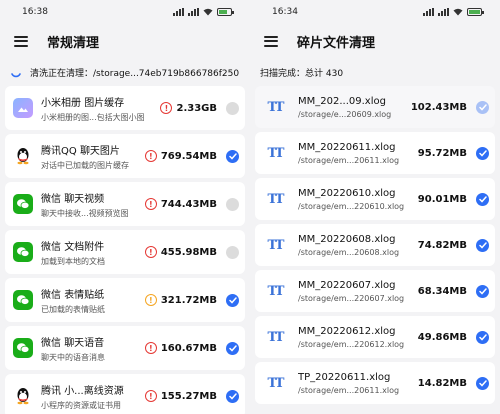 The height and width of the screenshot is (414, 500). I want to click on clean-item-card: 小米相册 图片缓存 小米相册的图...包括大图小图! 2.33GB, so click(125, 108).